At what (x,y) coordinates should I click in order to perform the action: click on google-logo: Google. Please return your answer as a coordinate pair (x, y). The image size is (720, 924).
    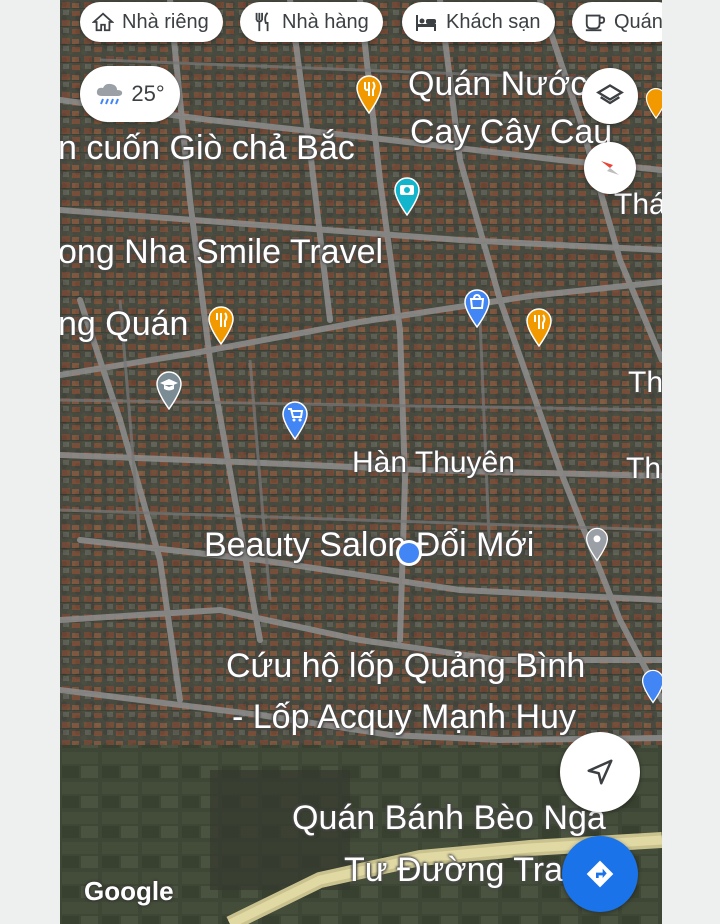
    Looking at the image, I should click on (129, 891).